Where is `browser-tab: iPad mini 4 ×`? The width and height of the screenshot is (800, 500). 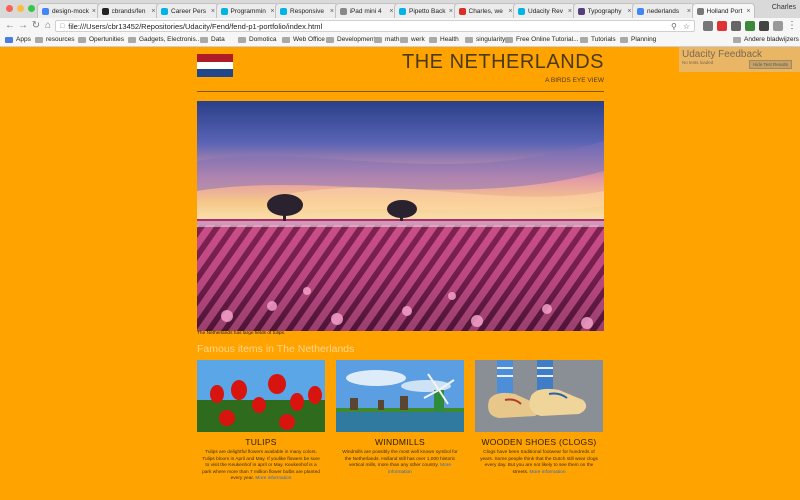 browser-tab: iPad mini 4 × is located at coordinates (366, 10).